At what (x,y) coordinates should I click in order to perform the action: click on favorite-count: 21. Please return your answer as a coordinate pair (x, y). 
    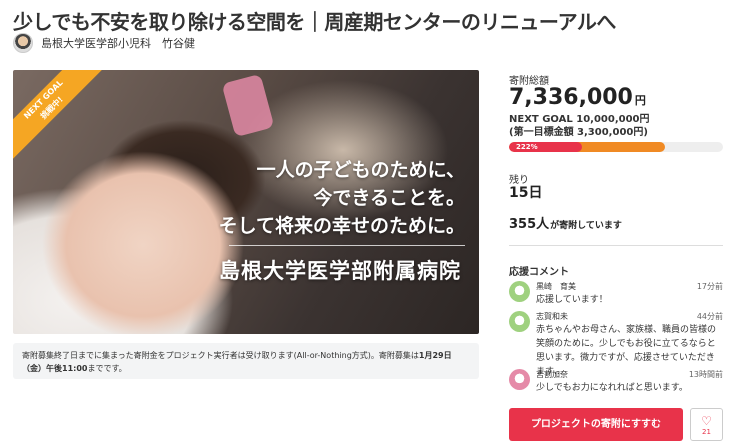
    Looking at the image, I should click on (706, 432).